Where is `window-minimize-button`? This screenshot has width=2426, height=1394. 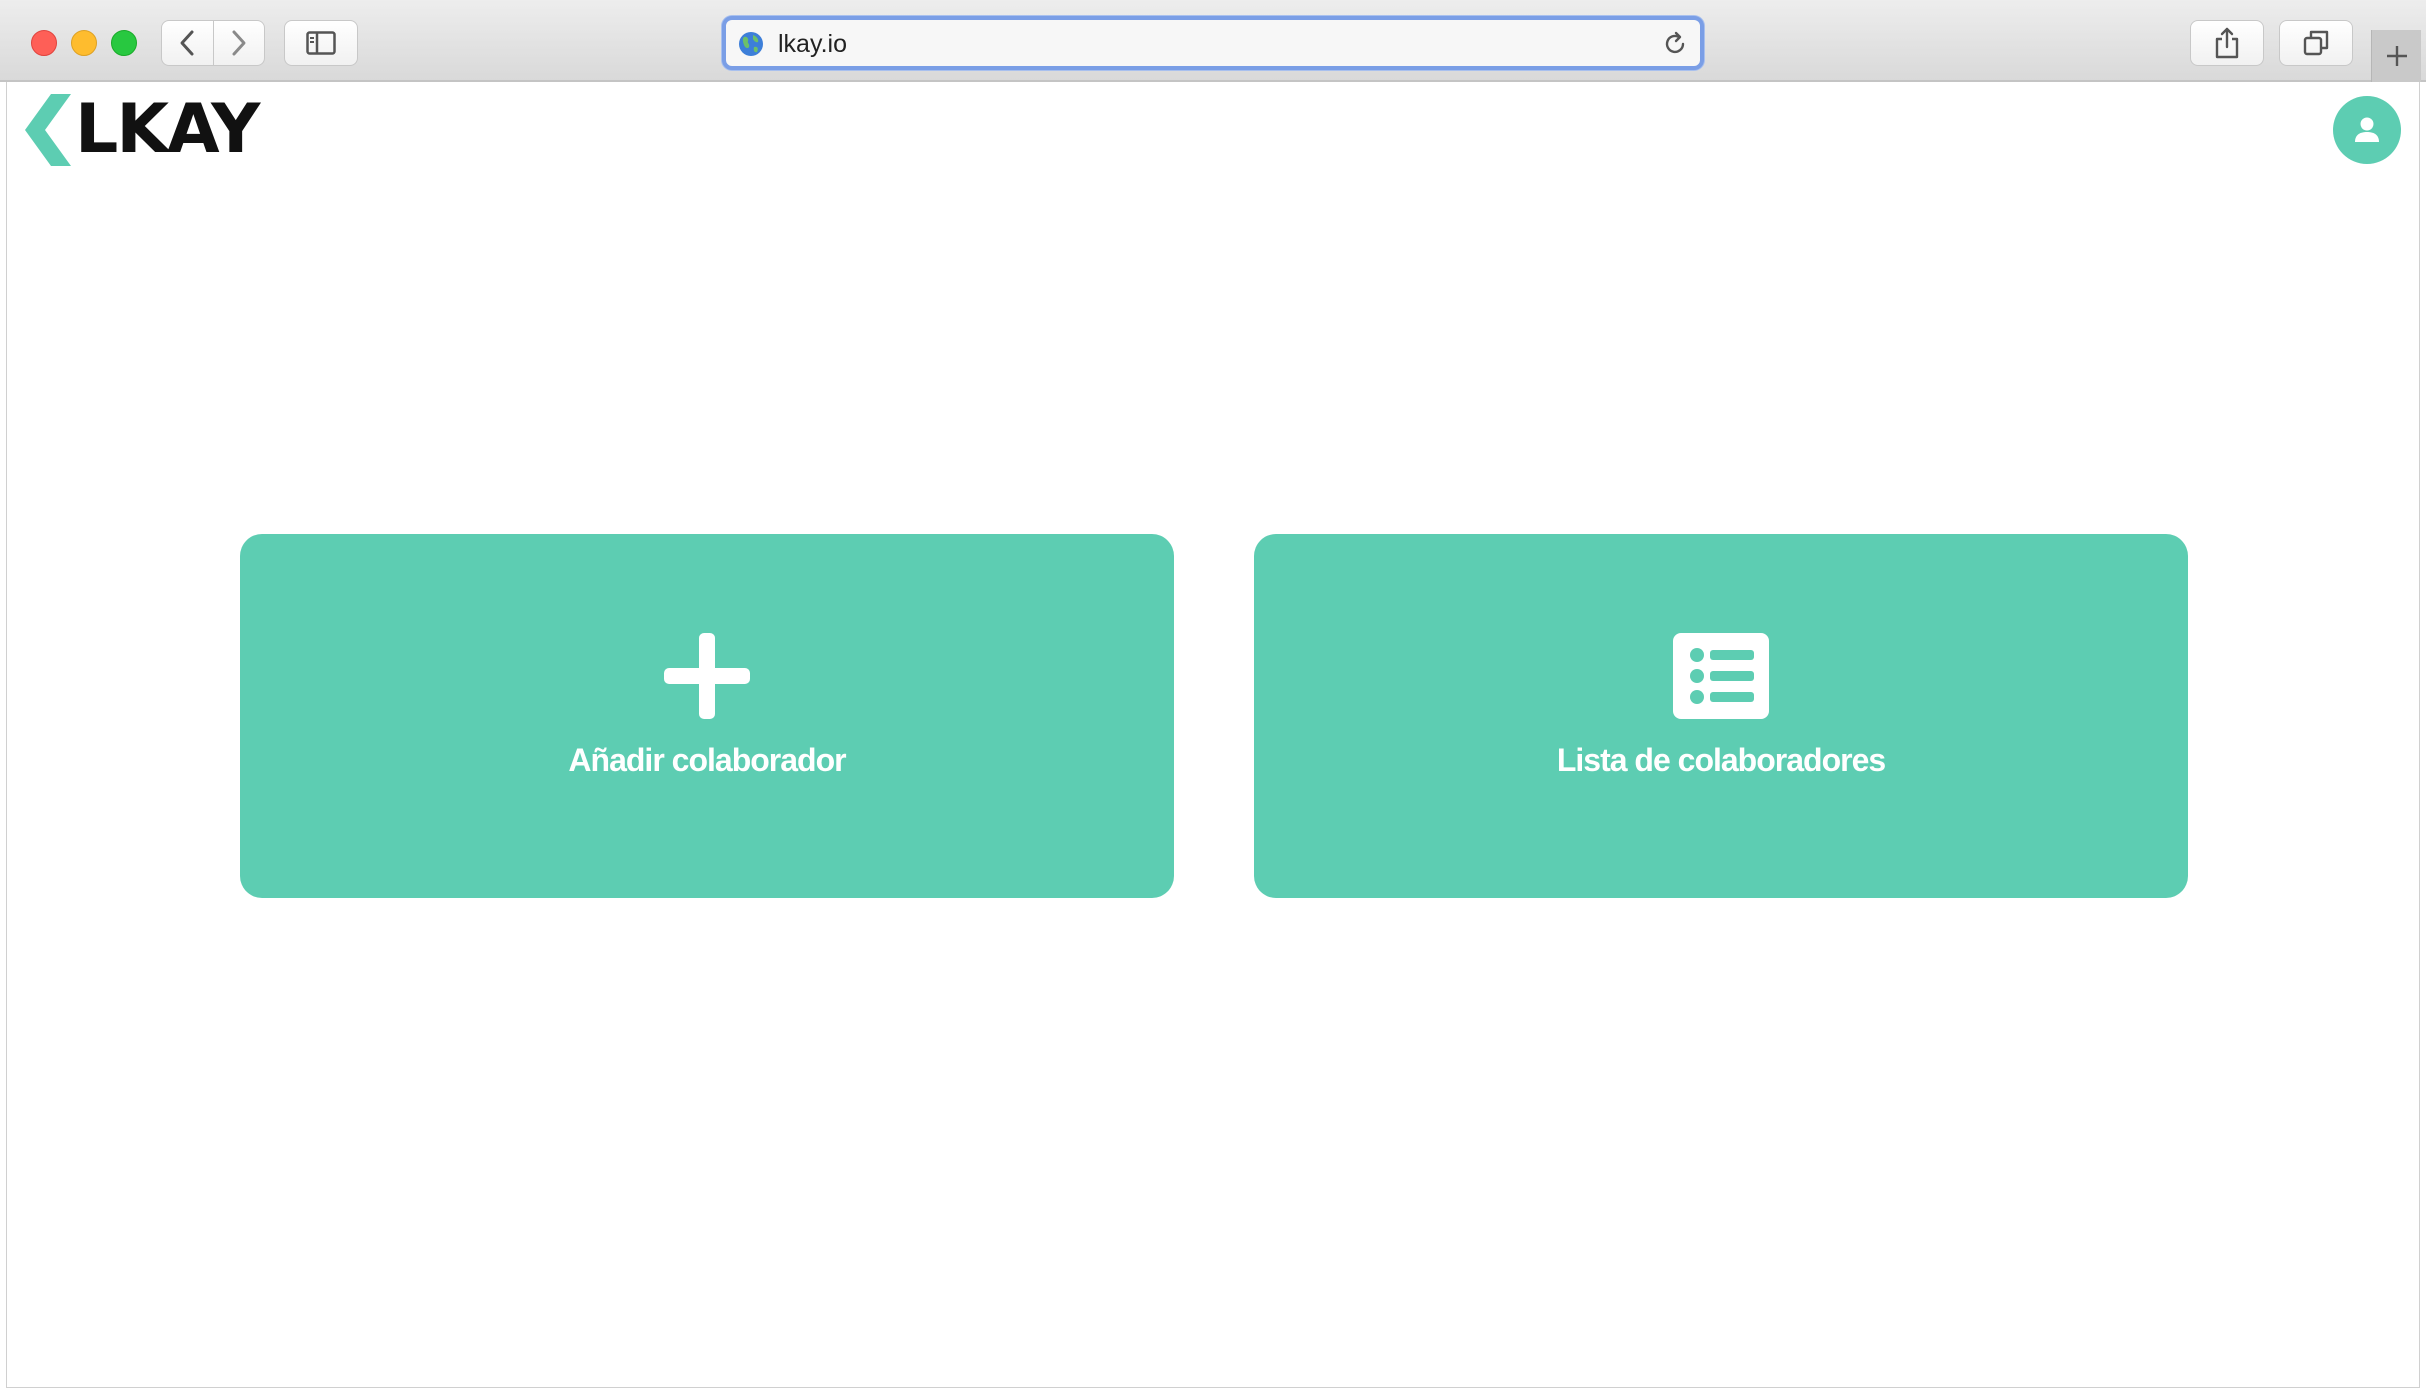
window-minimize-button is located at coordinates (84, 43).